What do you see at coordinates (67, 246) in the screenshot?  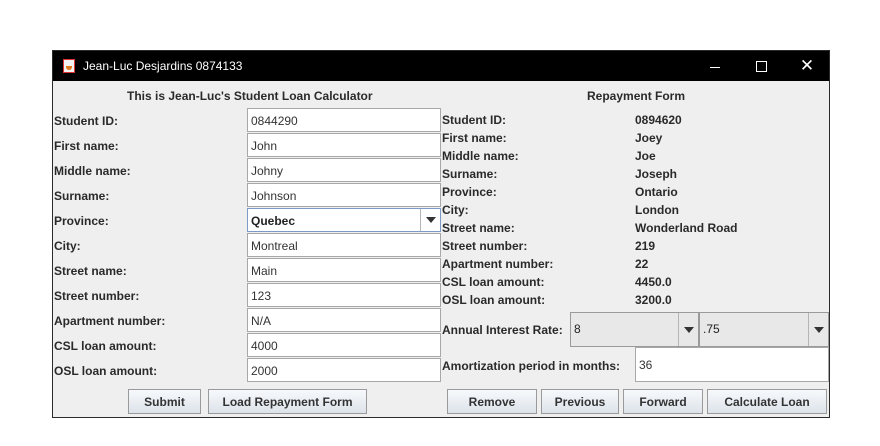 I see `city-label: City:` at bounding box center [67, 246].